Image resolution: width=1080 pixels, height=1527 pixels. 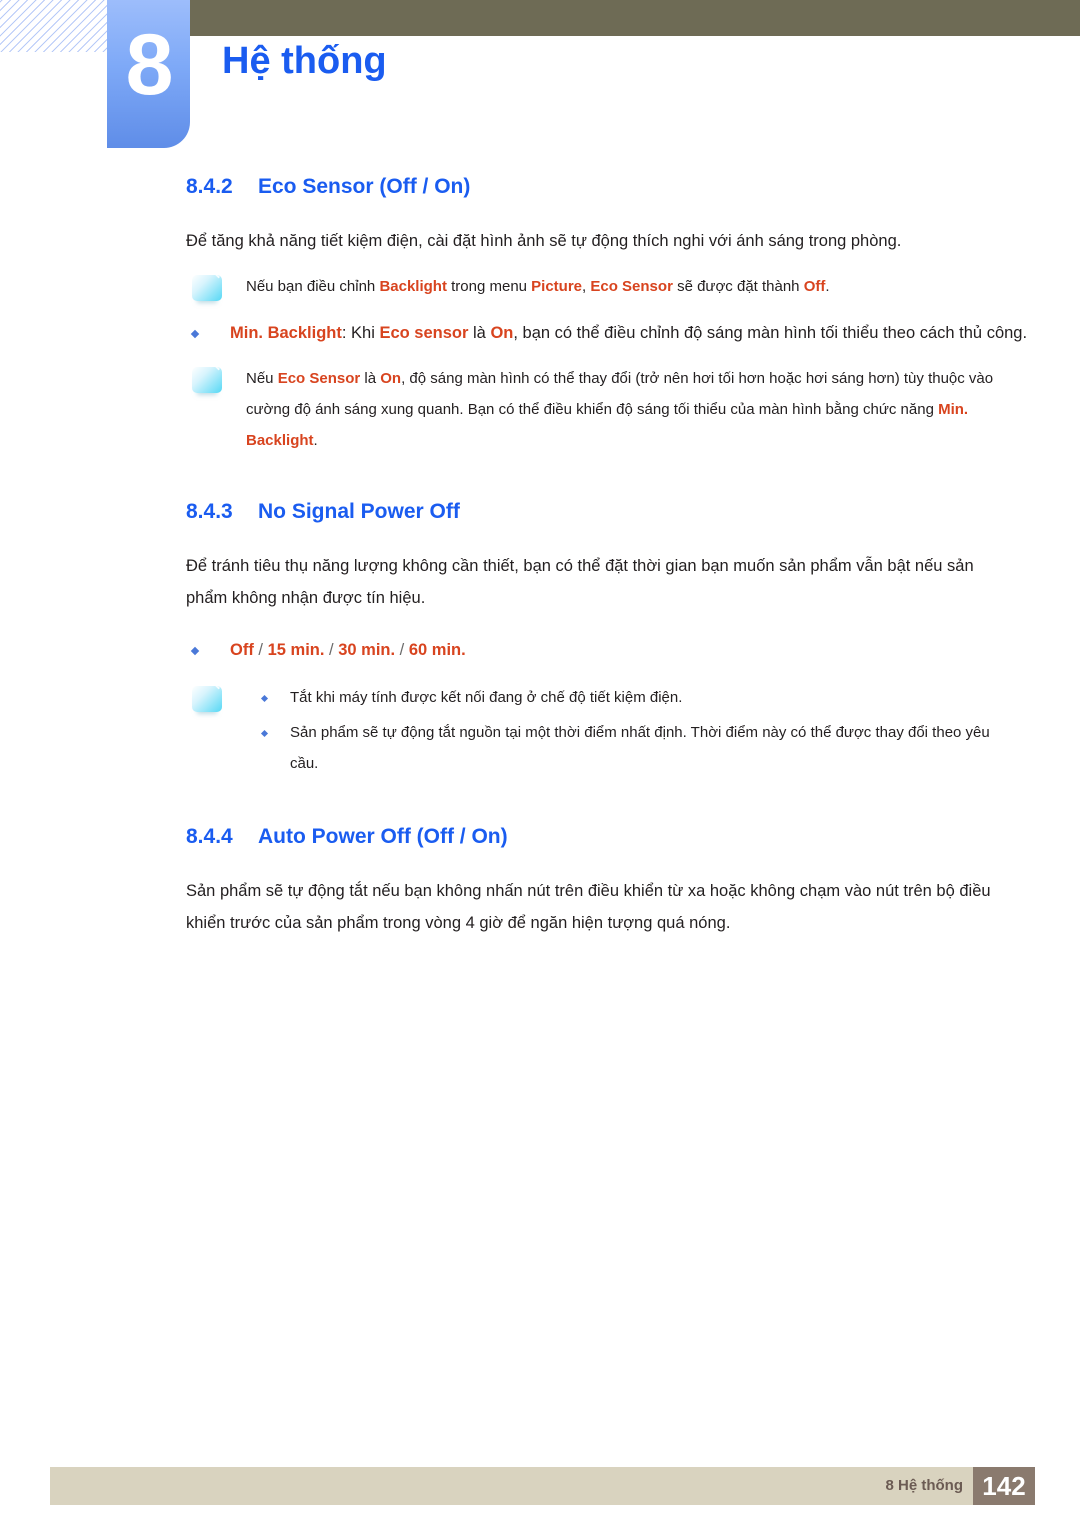 I want to click on footer-chapter-label: 8 Hệ thống, so click(x=924, y=1485).